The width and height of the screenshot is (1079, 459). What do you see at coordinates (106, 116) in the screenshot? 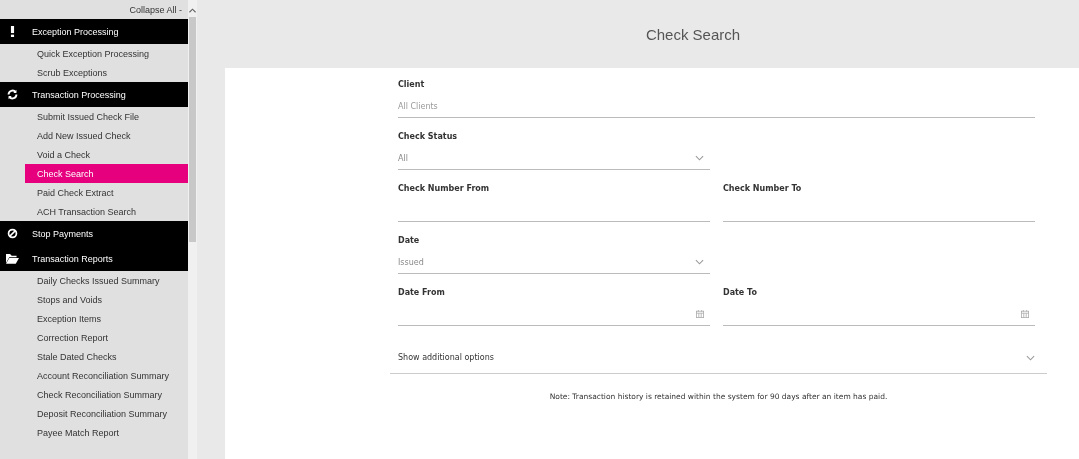
I see `menu-item: Submit Issued Check File` at bounding box center [106, 116].